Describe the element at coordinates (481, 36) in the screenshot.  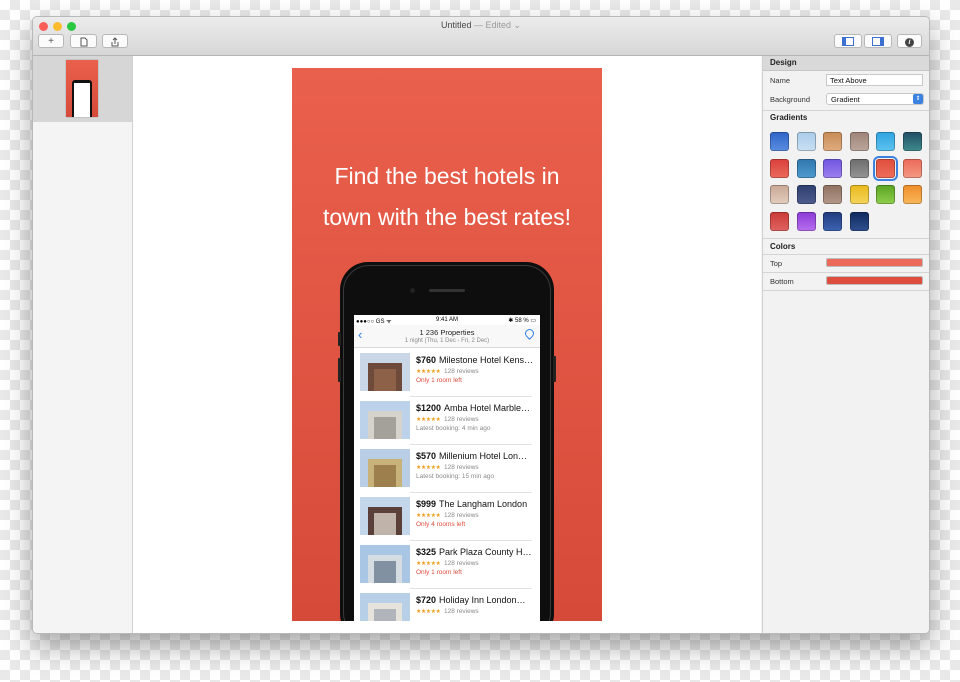
I see `title-bar: Untitled — Edited ⌄ + i` at that location.